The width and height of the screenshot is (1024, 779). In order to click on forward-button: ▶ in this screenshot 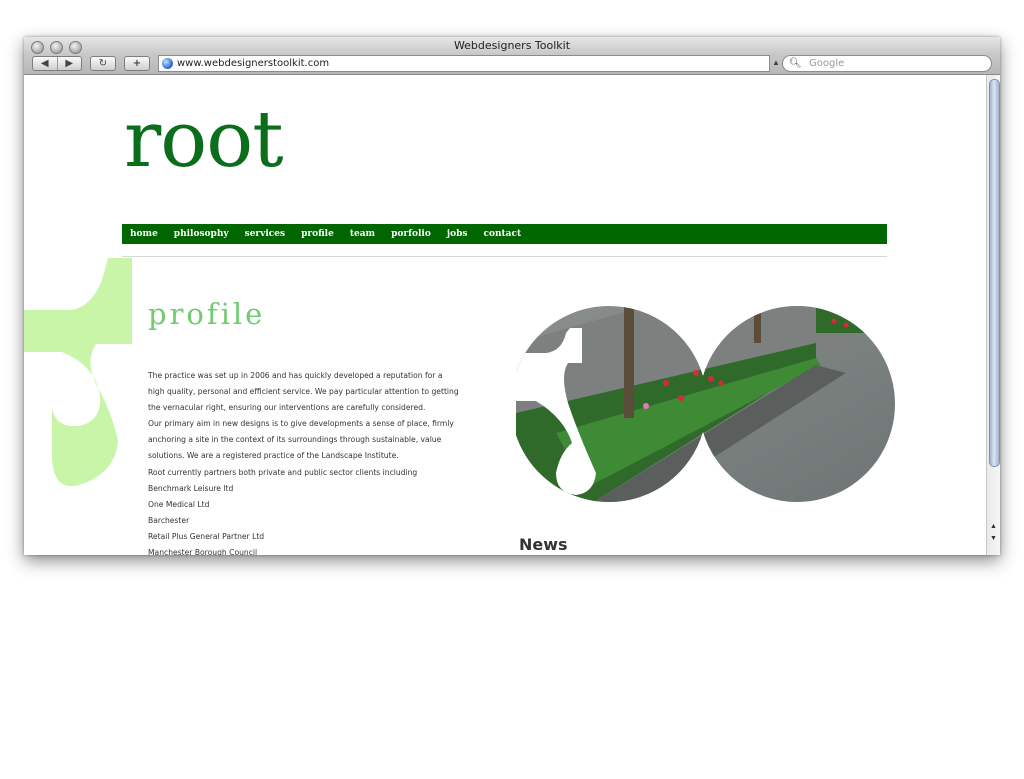, I will do `click(70, 63)`.